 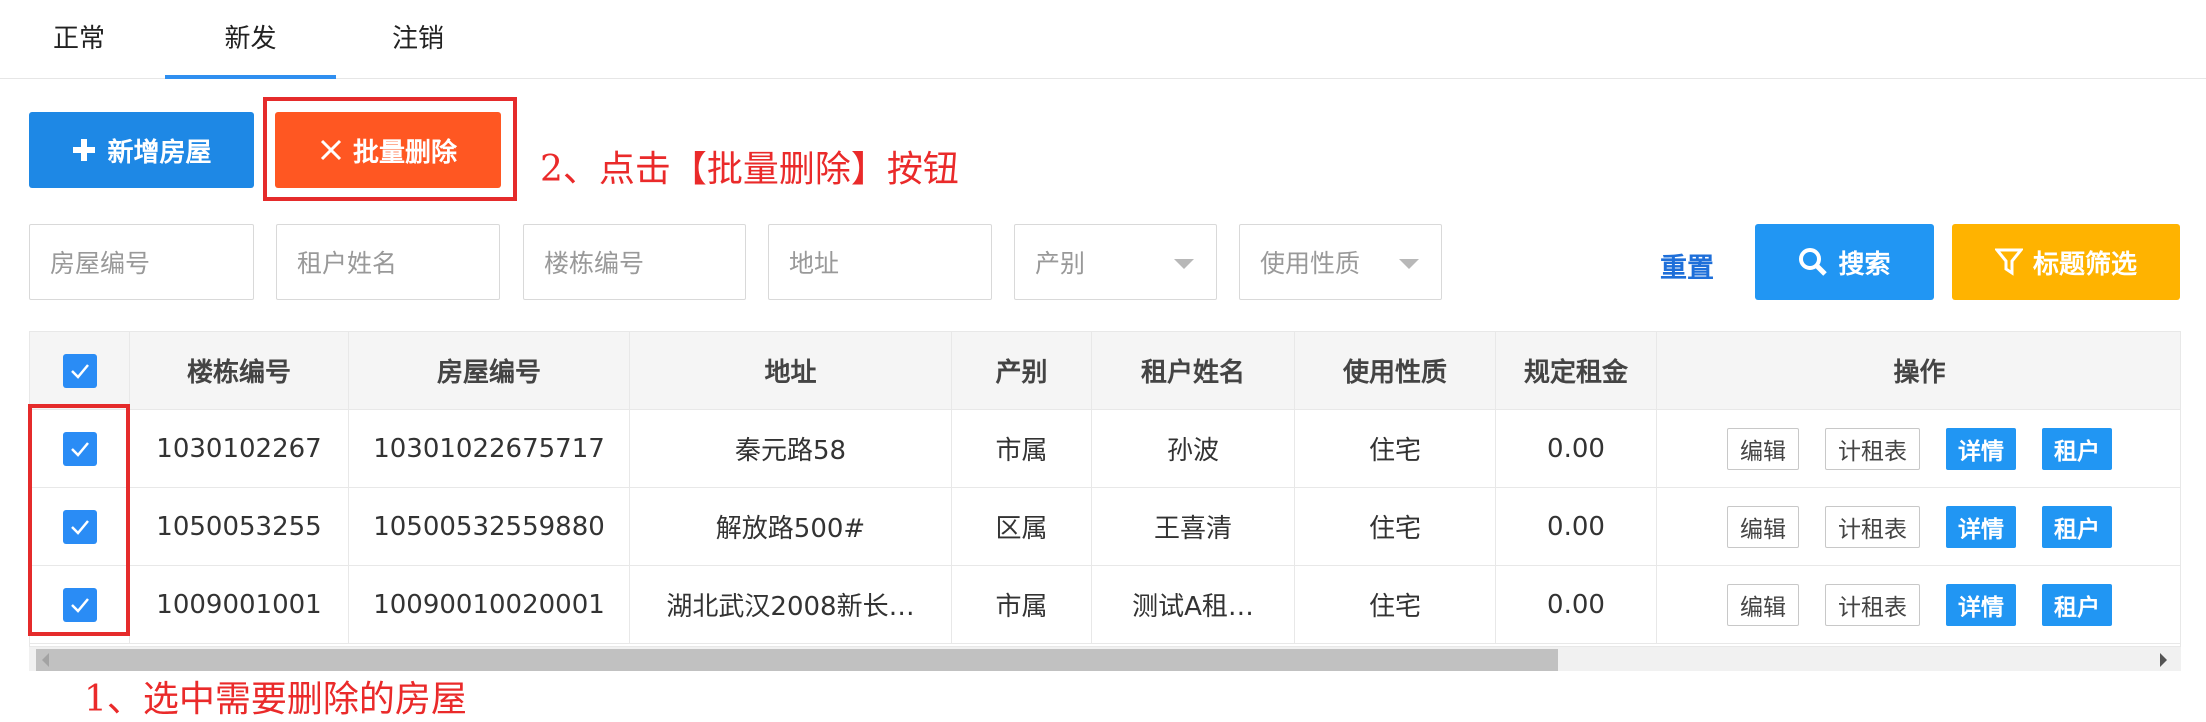 I want to click on tenant-name-placeholder: 租户姓名, so click(x=347, y=263).